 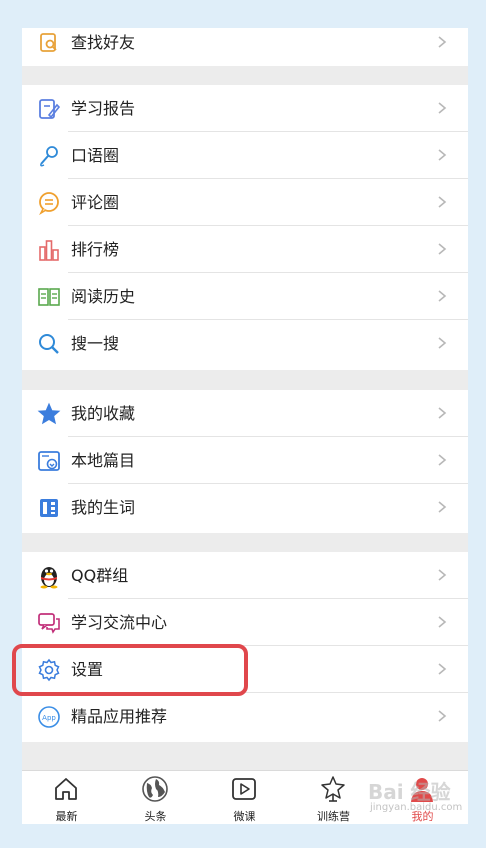 I want to click on menu-item-reading-history: 阅读历史, so click(x=245, y=296).